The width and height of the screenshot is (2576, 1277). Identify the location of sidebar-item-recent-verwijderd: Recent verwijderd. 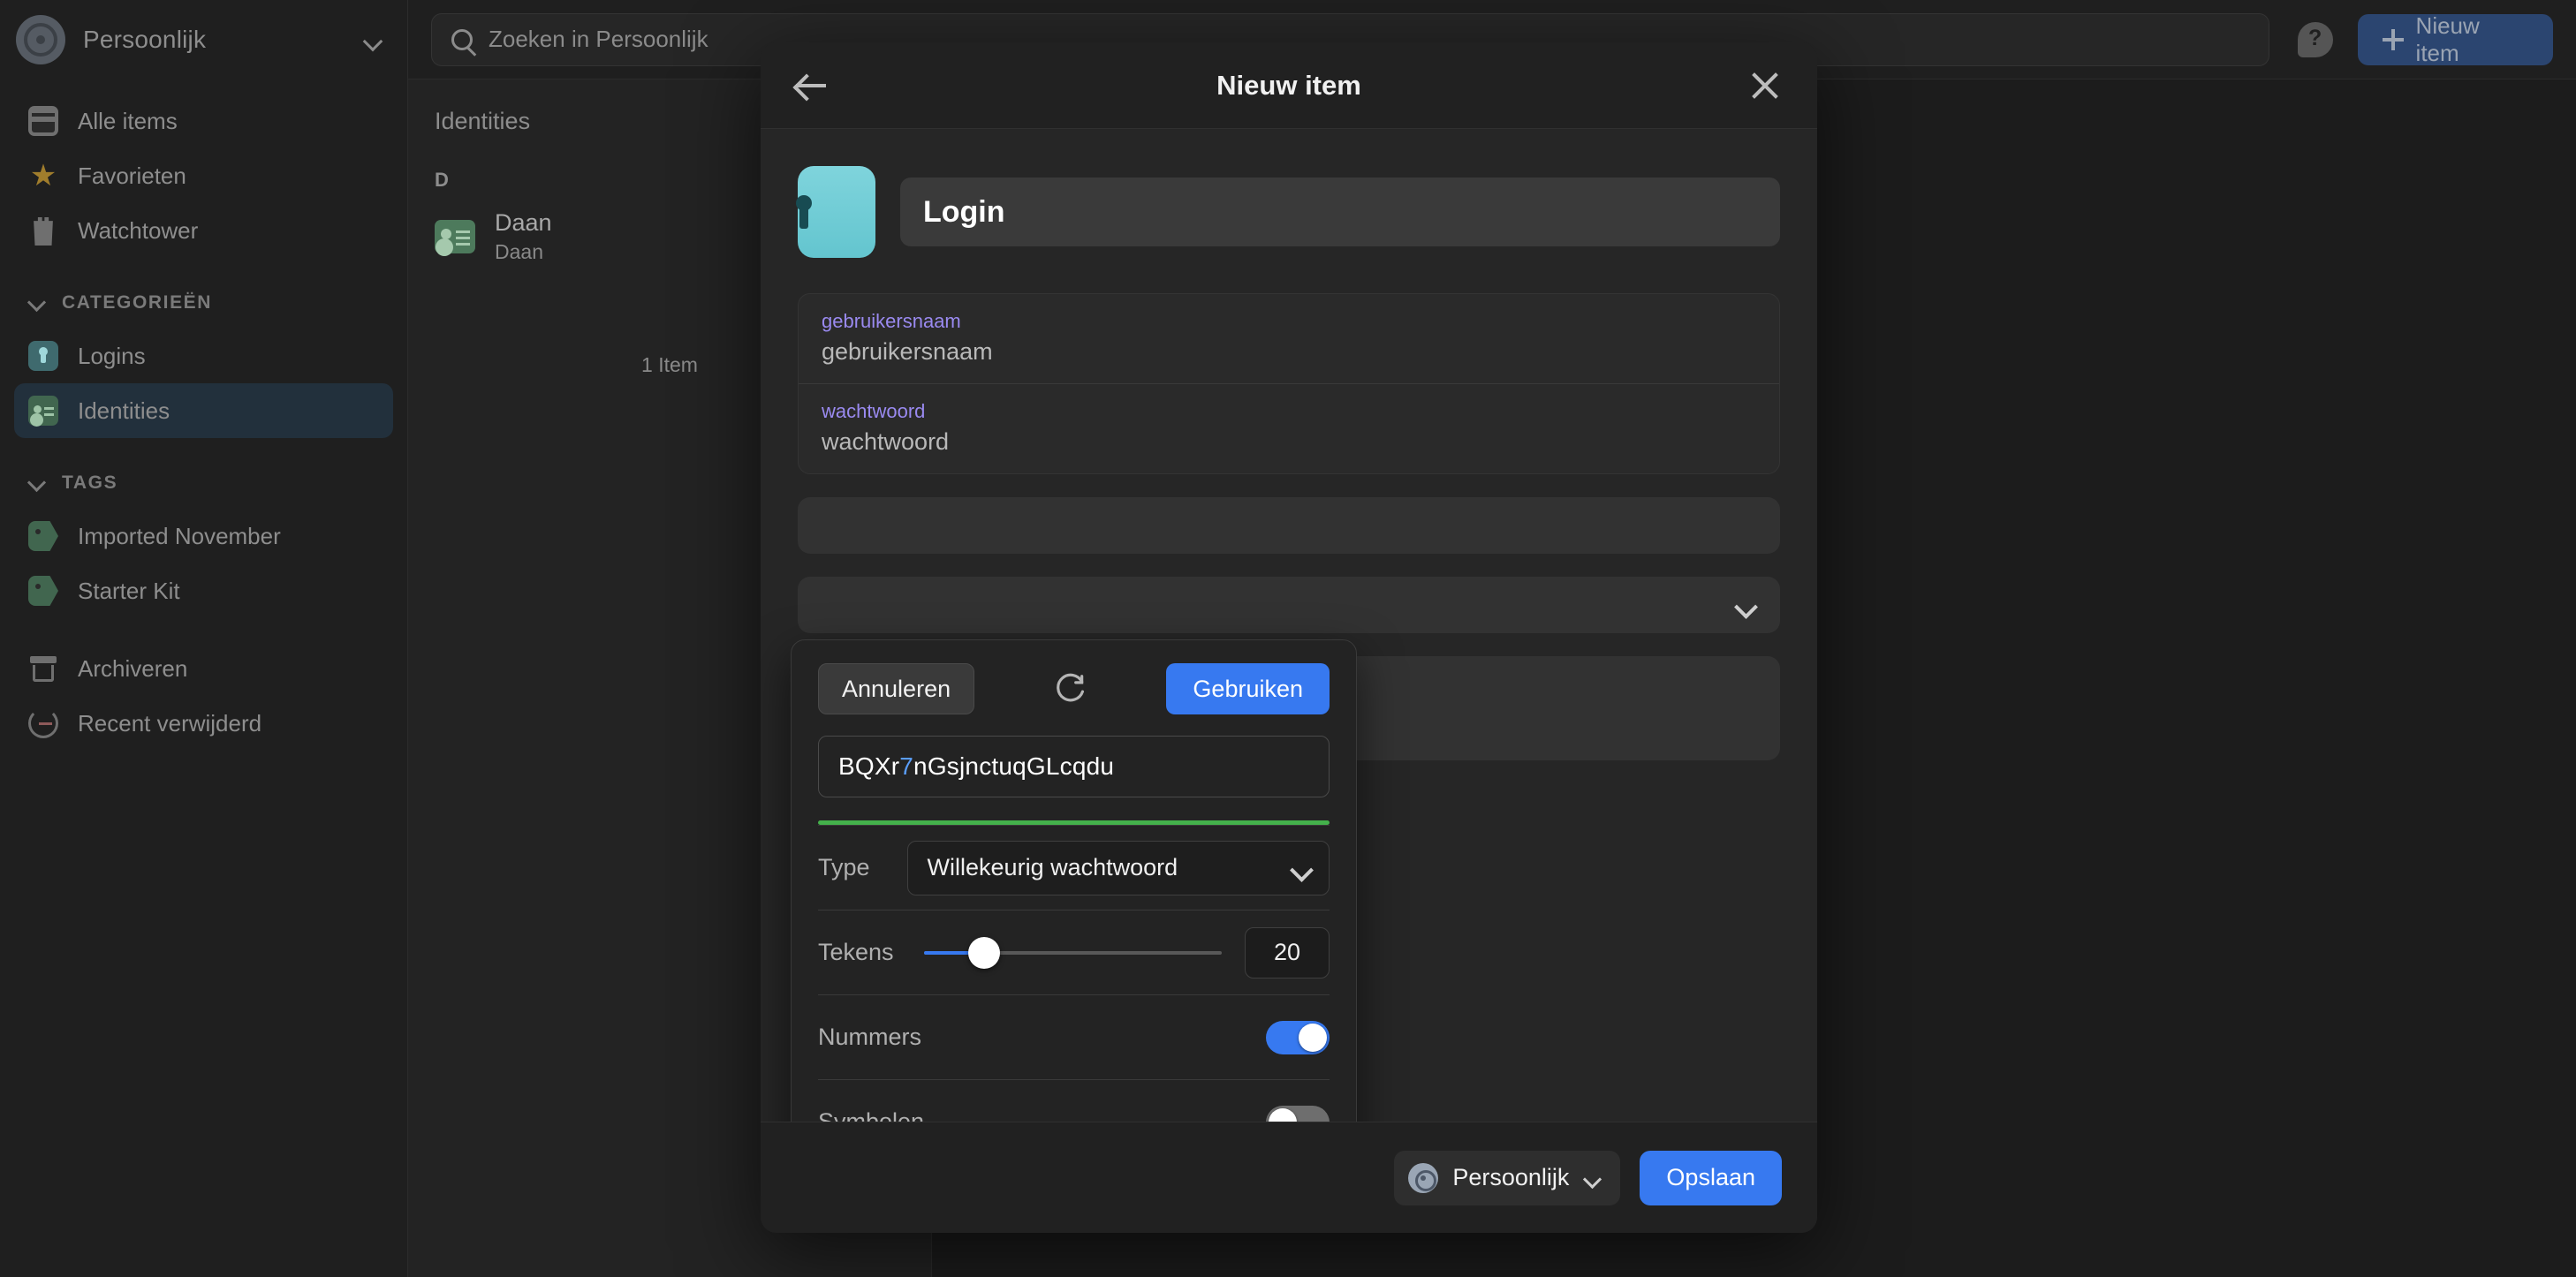
(204, 723).